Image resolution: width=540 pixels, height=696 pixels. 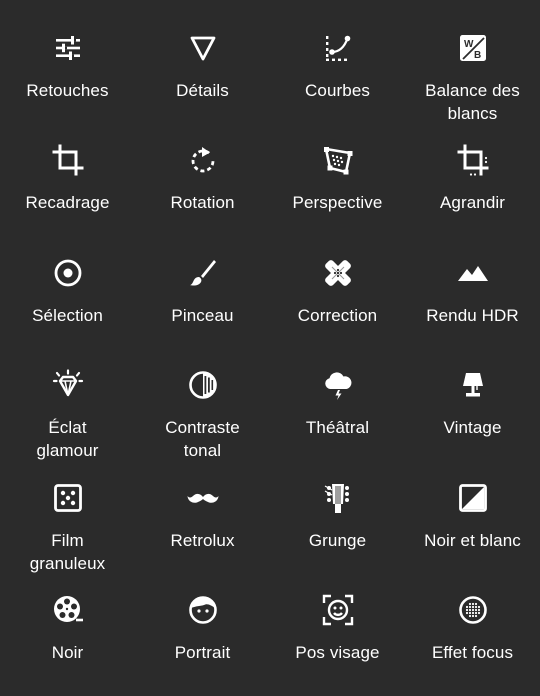 I want to click on film-reel-icon, so click(x=68, y=610).